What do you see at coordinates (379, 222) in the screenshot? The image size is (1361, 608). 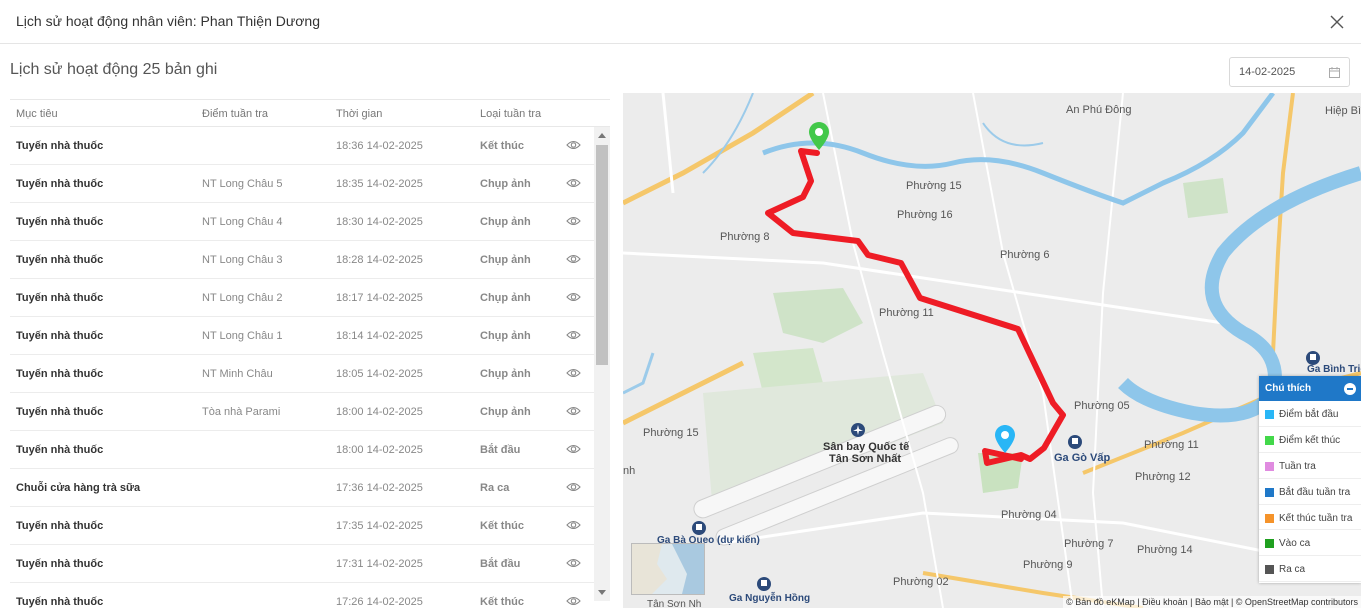 I see `cell-time: 18:30 14-02-2025` at bounding box center [379, 222].